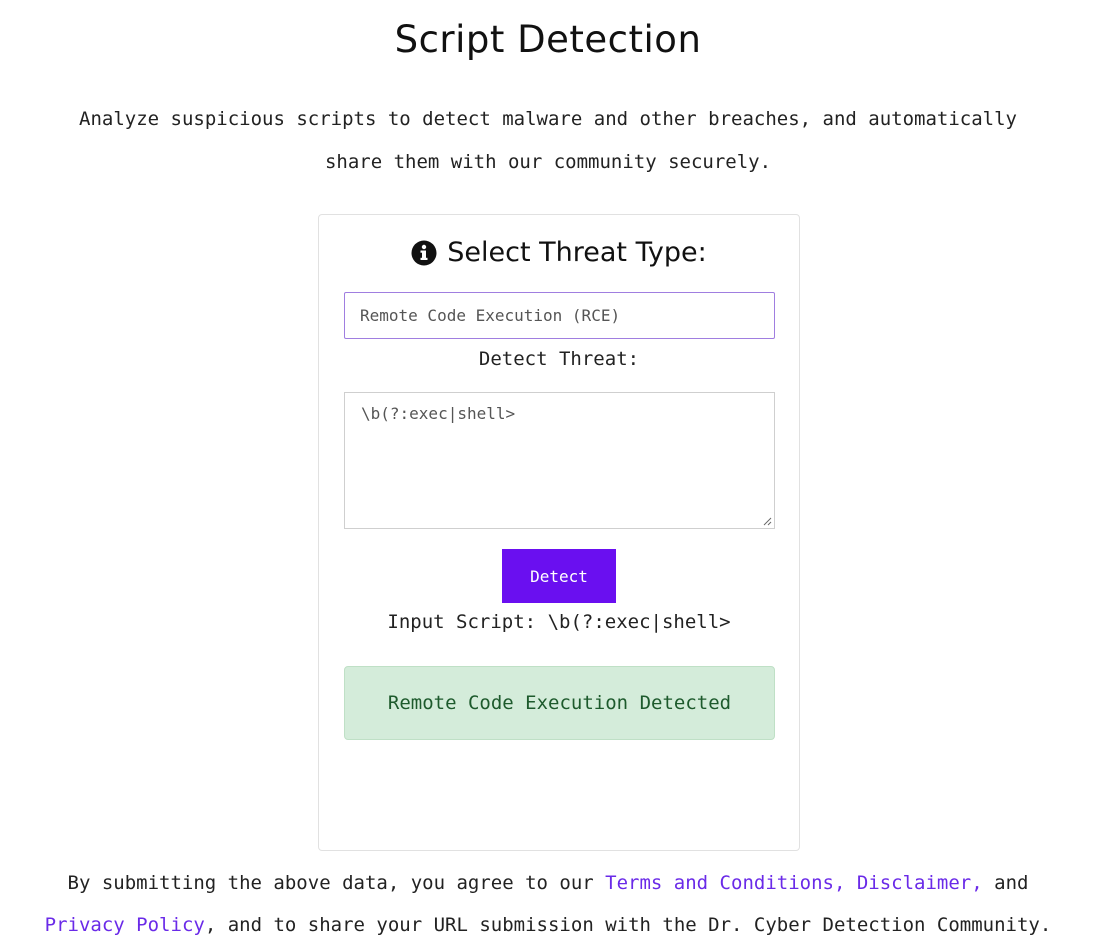  Describe the element at coordinates (490, 315) in the screenshot. I see `threat-type-selected-value: Remote Code Execution (RCE)` at that location.